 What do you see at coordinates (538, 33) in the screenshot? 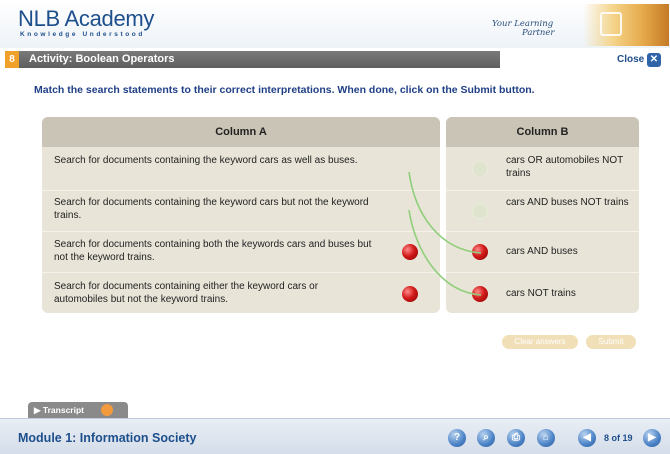
I see `tagline-line2: Partner` at bounding box center [538, 33].